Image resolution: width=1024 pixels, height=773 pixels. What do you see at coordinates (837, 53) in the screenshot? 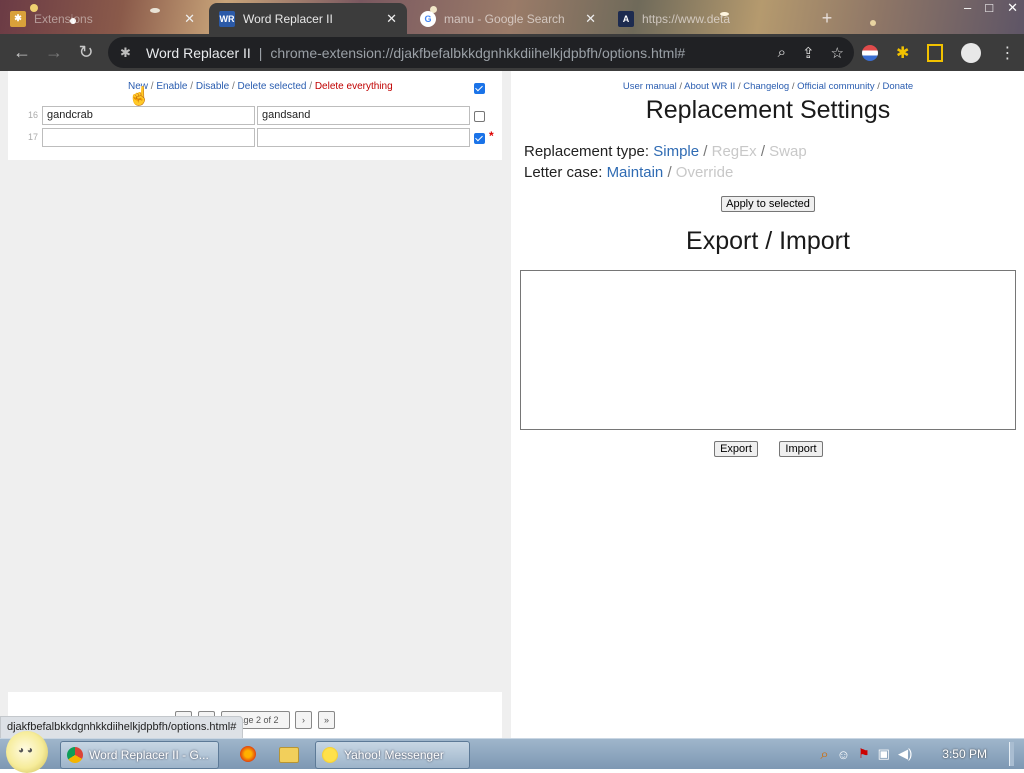
I see `bookmark-star-icon: ☆` at bounding box center [837, 53].